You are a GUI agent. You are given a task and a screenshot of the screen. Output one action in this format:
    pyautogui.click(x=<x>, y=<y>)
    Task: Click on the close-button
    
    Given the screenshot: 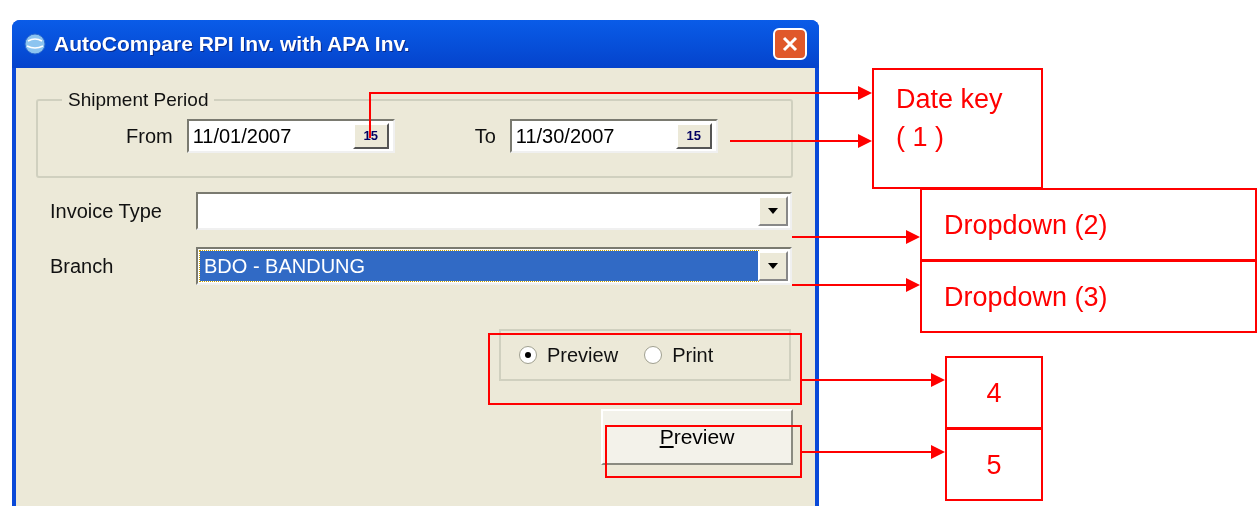 What is the action you would take?
    pyautogui.click(x=790, y=44)
    